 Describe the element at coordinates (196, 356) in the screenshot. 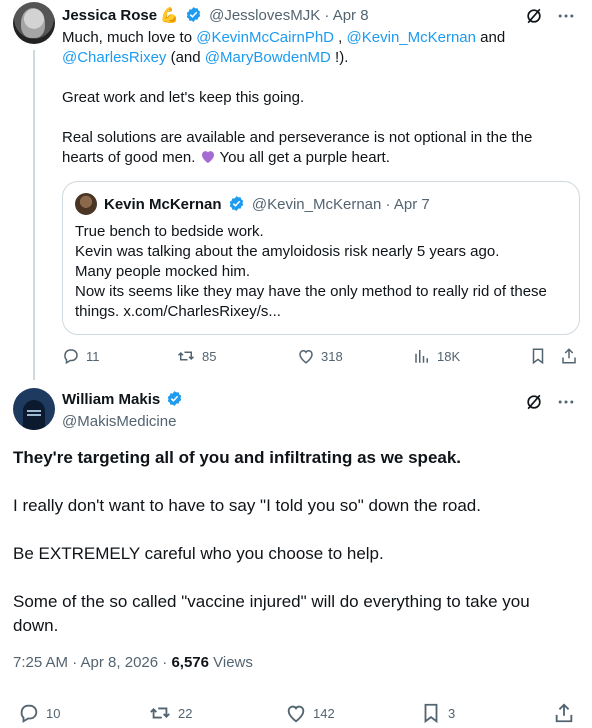

I see `repost-button: 85` at that location.